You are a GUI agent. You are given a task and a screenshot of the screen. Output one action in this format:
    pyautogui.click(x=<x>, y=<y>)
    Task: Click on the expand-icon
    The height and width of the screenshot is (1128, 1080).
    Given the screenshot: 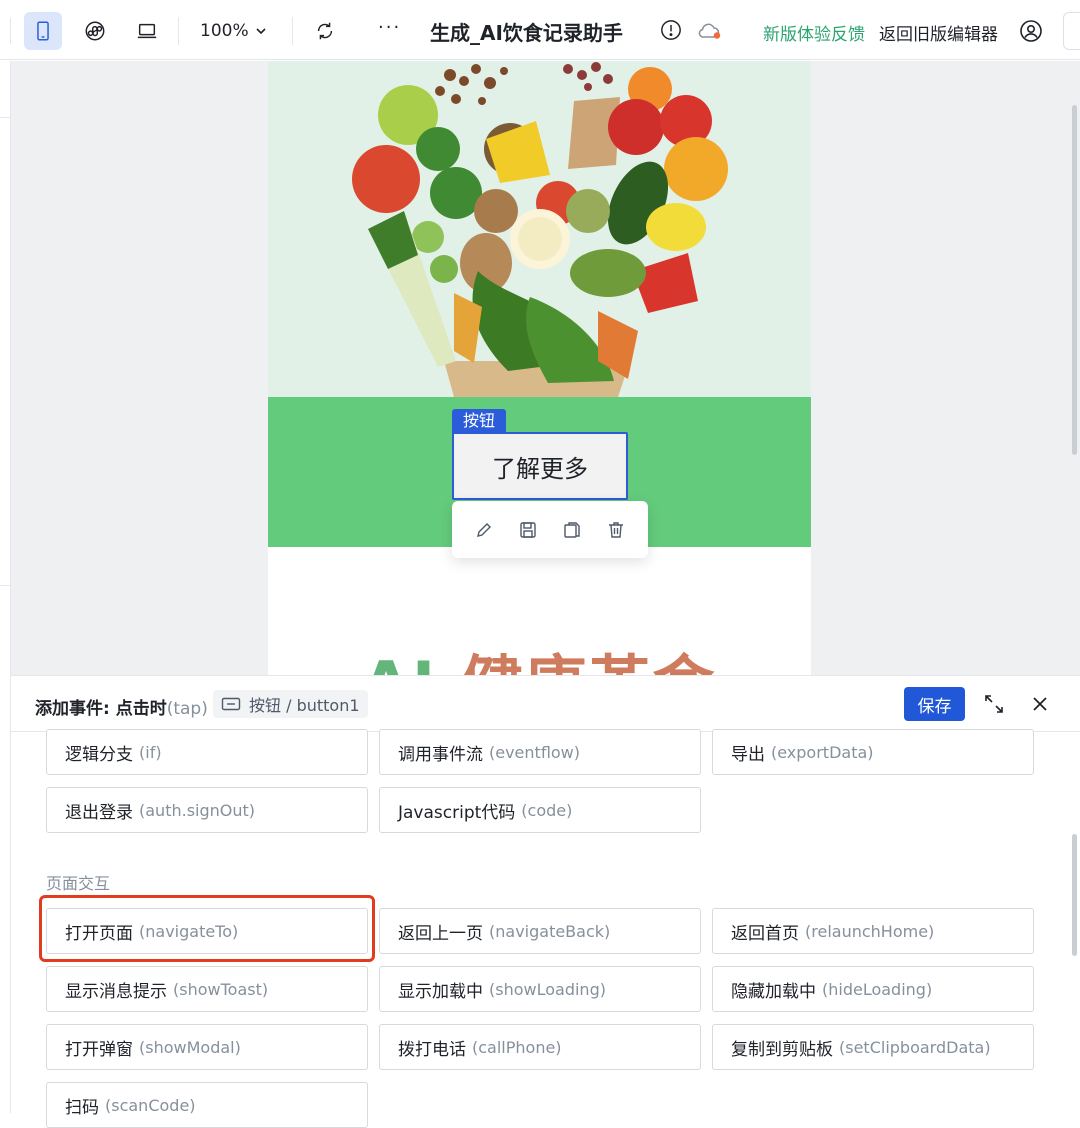 What is the action you would take?
    pyautogui.click(x=994, y=704)
    